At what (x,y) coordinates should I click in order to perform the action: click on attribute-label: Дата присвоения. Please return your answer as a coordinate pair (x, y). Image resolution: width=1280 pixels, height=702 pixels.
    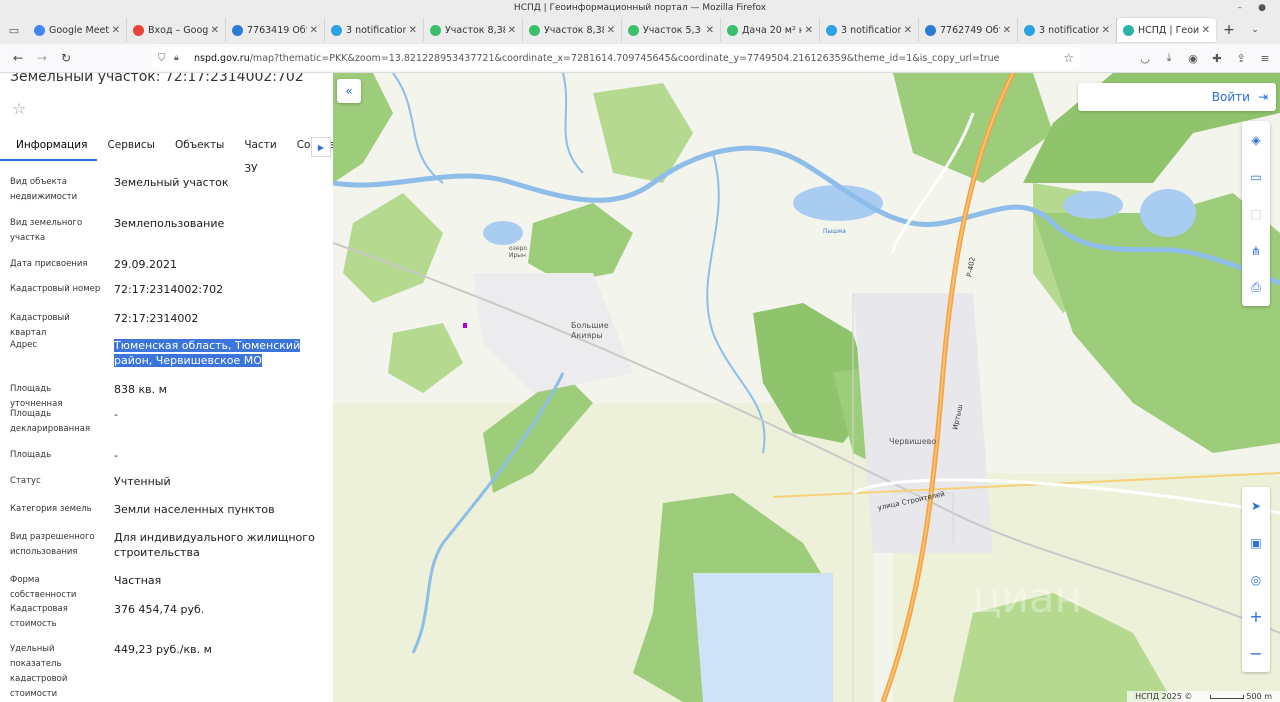
    Looking at the image, I should click on (49, 264).